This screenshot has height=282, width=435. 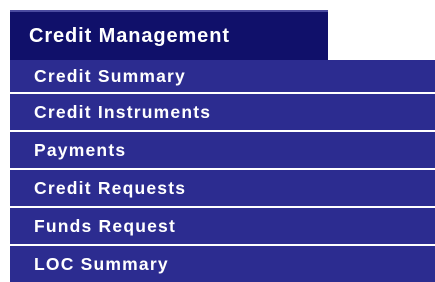 I want to click on menu-item-label: Credit Summary, so click(x=110, y=75).